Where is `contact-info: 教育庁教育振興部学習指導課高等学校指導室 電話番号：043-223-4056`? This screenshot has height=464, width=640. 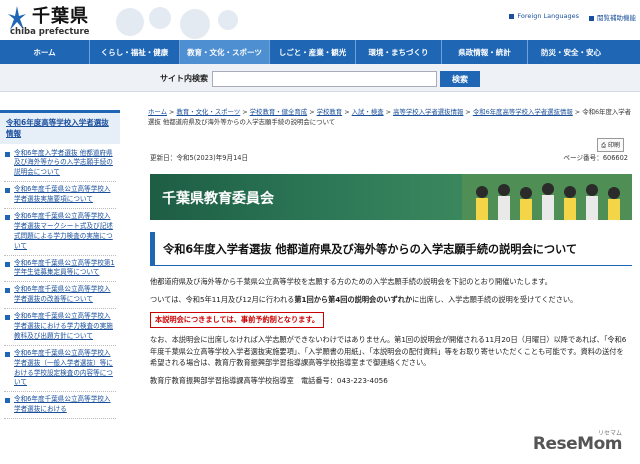 contact-info: 教育庁教育振興部学習指導課高等学校指導室 電話番号：043-223-4056 is located at coordinates (269, 381).